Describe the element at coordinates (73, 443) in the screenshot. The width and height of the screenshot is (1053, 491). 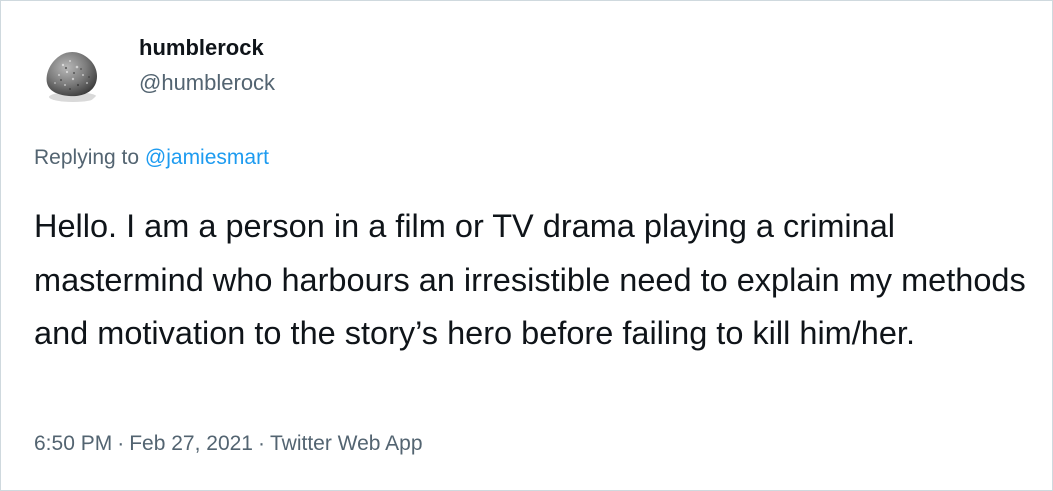
I see `tweet-time-link: 6:50 PM` at that location.